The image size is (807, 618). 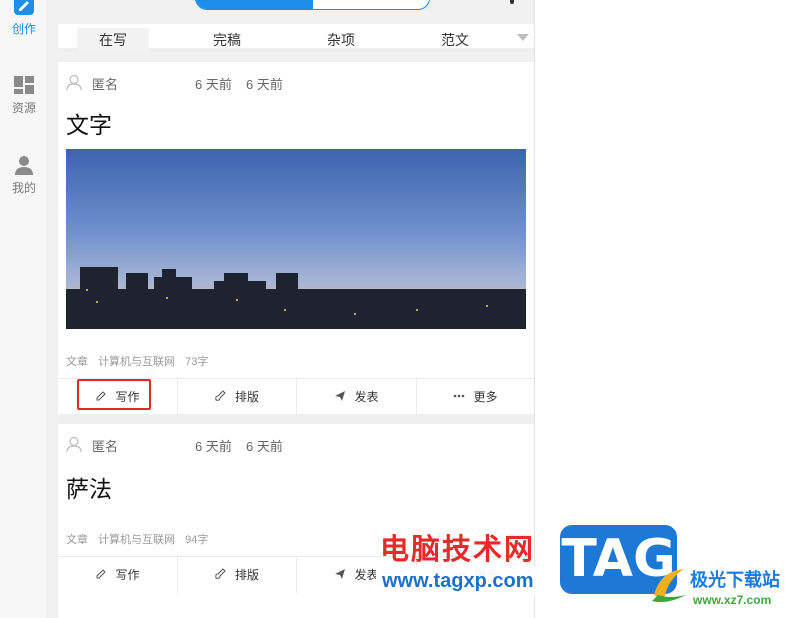 What do you see at coordinates (89, 126) in the screenshot?
I see `document-title: 文字` at bounding box center [89, 126].